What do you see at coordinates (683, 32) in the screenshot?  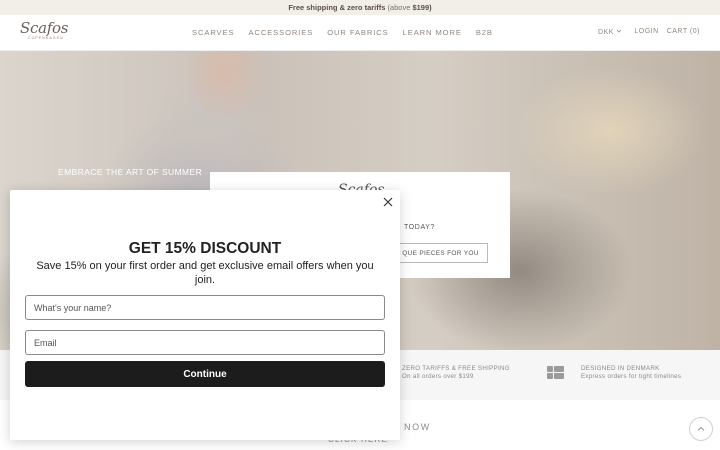 I see `cart-link: CART (0)` at bounding box center [683, 32].